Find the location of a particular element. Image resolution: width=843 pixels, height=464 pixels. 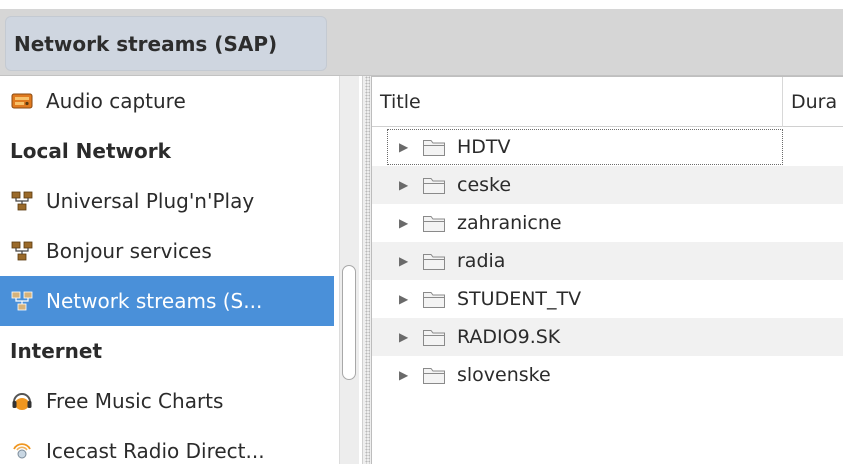

sidebar-item-upnp: Universal Plug'n'Play is located at coordinates (167, 201).